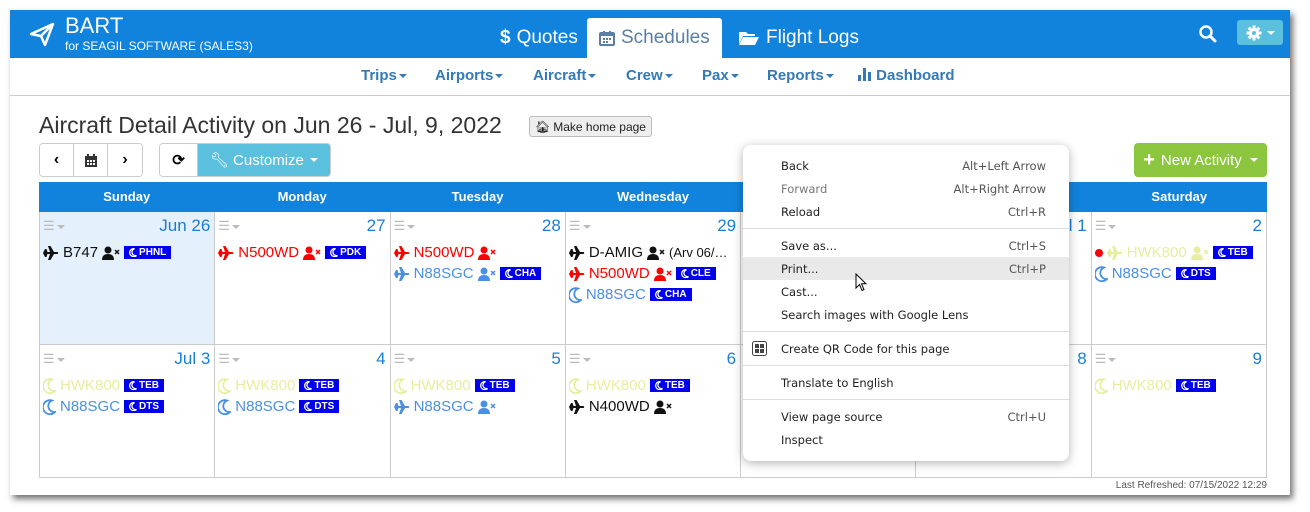  Describe the element at coordinates (1178, 411) in the screenshot. I see `day-cell: ☰ 9 HWK800 TEB` at that location.